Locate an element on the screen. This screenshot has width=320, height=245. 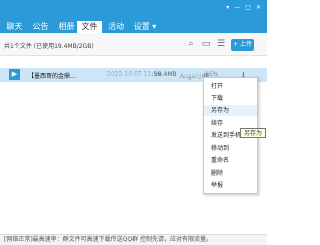
menu-item-open: 打开 is located at coordinates (230, 86).